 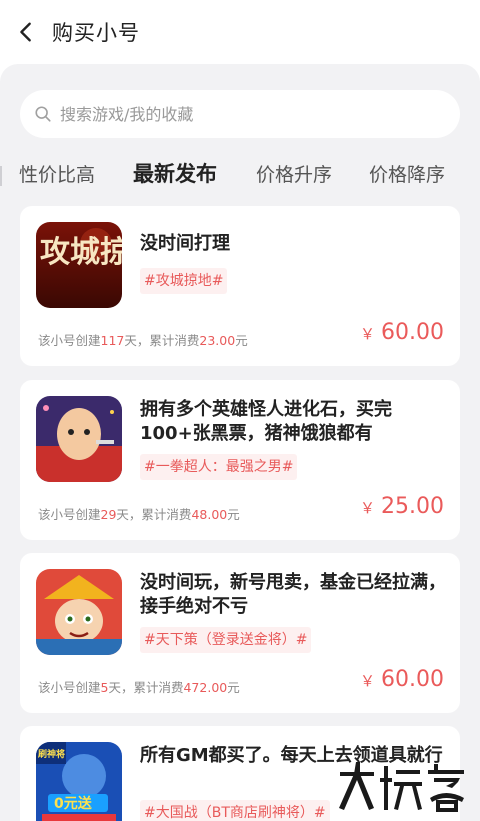 I want to click on listing-title: 没时间打理, so click(x=185, y=243).